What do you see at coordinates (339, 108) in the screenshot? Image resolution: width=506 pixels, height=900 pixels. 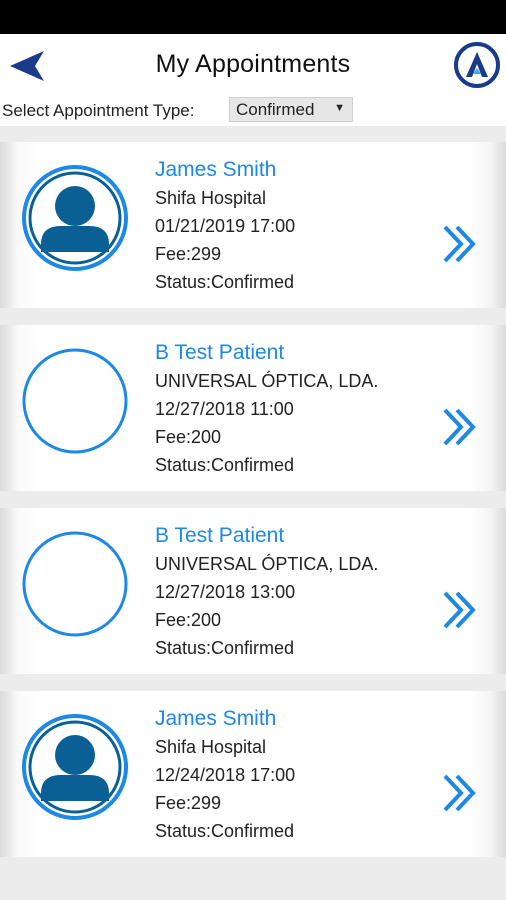 I see `dropdown-arrow-icon: ▼` at bounding box center [339, 108].